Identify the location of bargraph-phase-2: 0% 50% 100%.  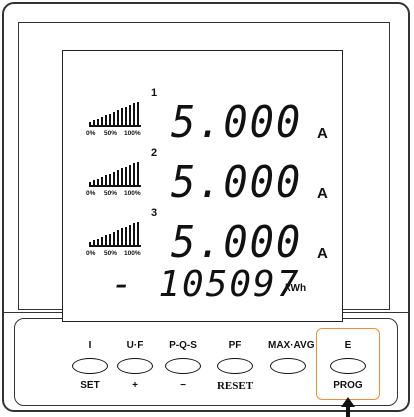
(117, 177).